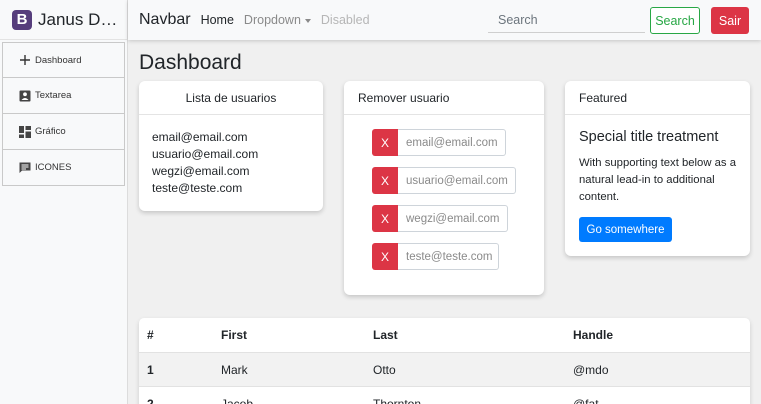 The image size is (761, 404). Describe the element at coordinates (217, 20) in the screenshot. I see `nav-home-link: Home` at that location.